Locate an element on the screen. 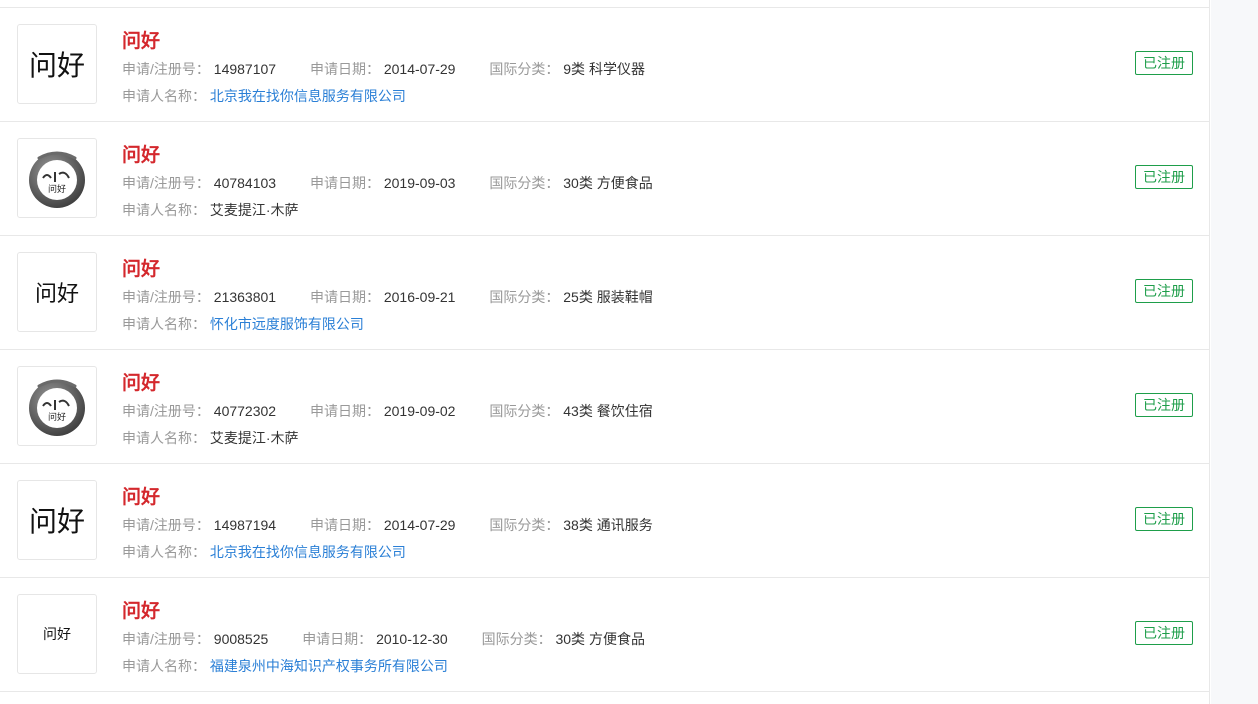 Image resolution: width=1258 pixels, height=704 pixels. class-value: 25类 服装鞋帽 is located at coordinates (608, 297).